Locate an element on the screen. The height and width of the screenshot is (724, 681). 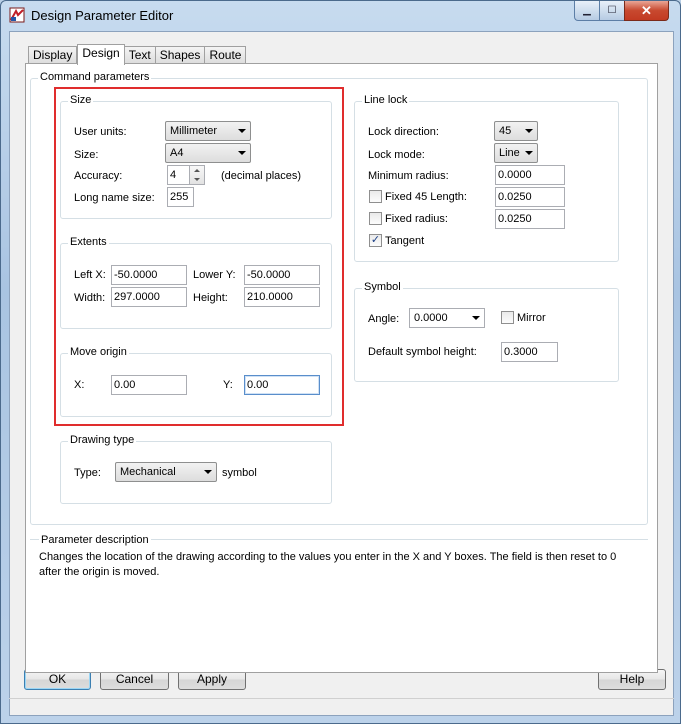
maximize-icon: ☐ is located at coordinates (612, 10).